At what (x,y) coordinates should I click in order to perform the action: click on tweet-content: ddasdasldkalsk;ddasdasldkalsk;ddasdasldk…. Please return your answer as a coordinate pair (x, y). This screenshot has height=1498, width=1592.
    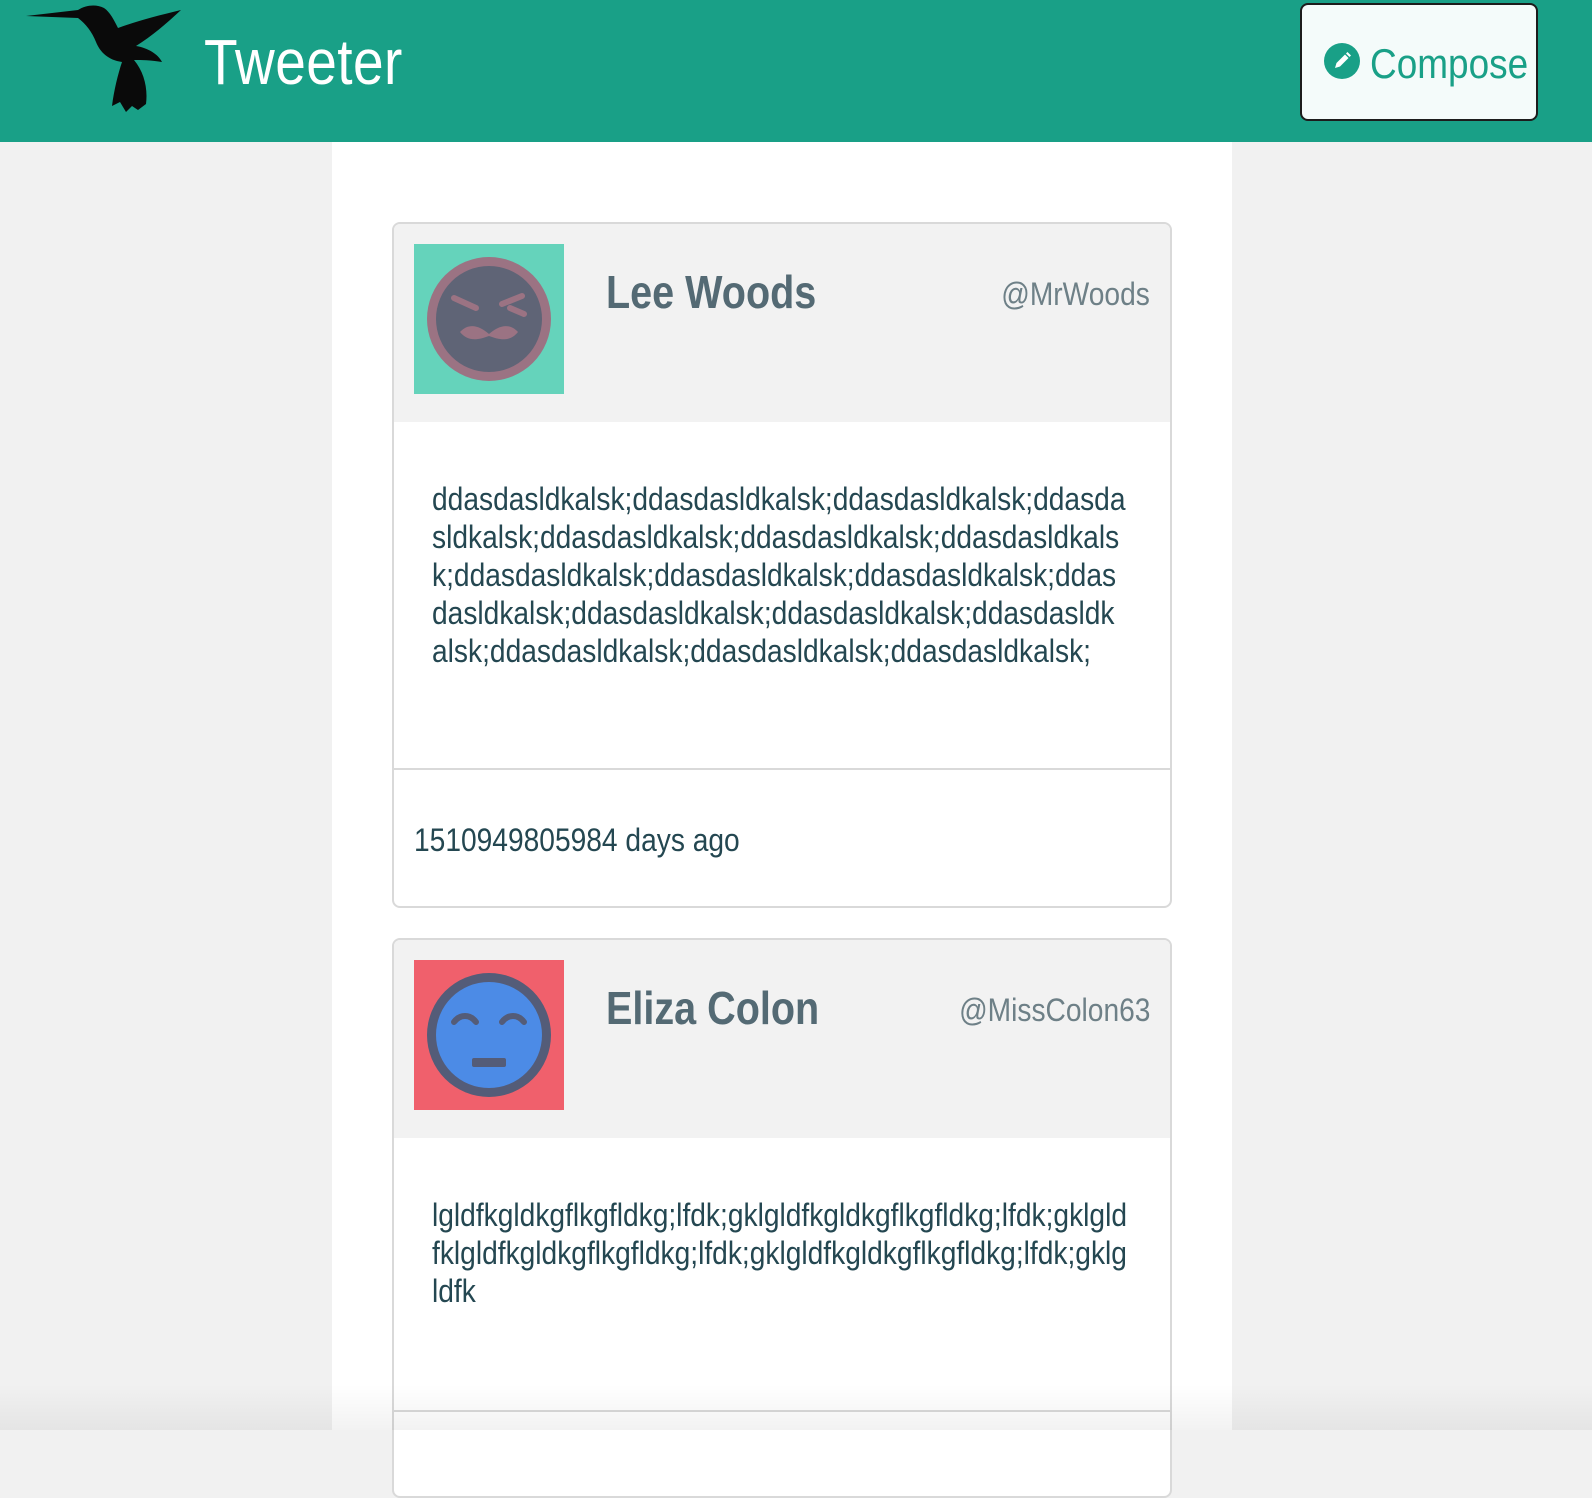
    Looking at the image, I should click on (779, 575).